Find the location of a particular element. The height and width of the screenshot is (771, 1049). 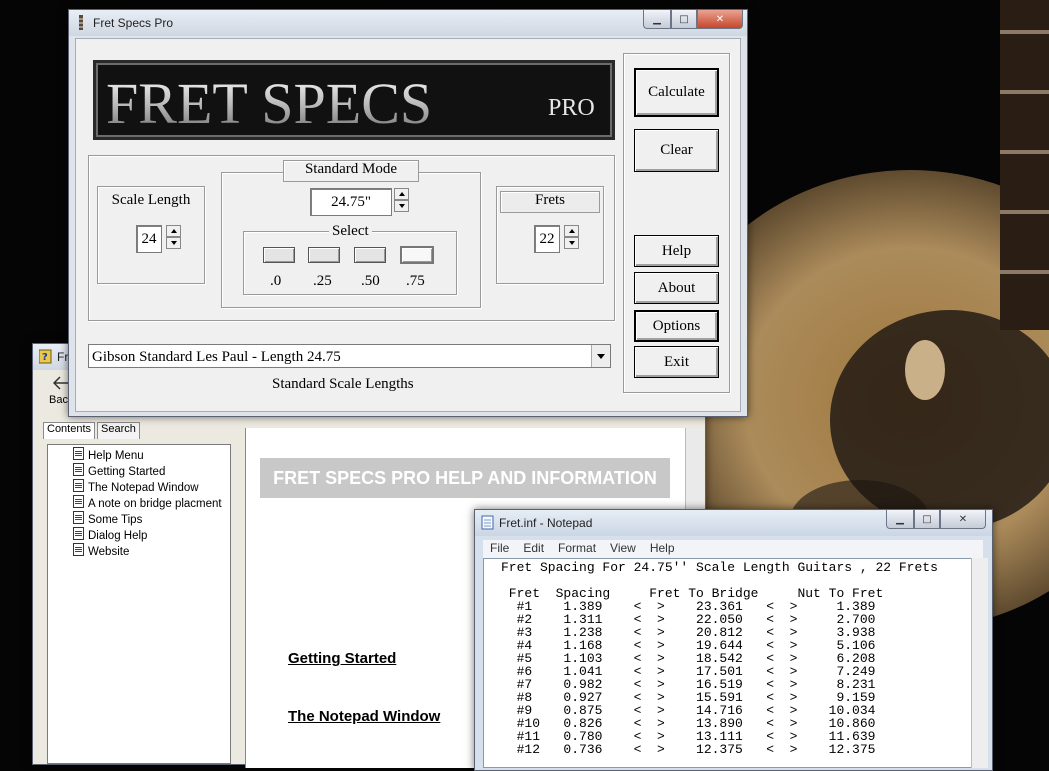

tree-item-bridge-placement: A note on bridge placment is located at coordinates (147, 502).